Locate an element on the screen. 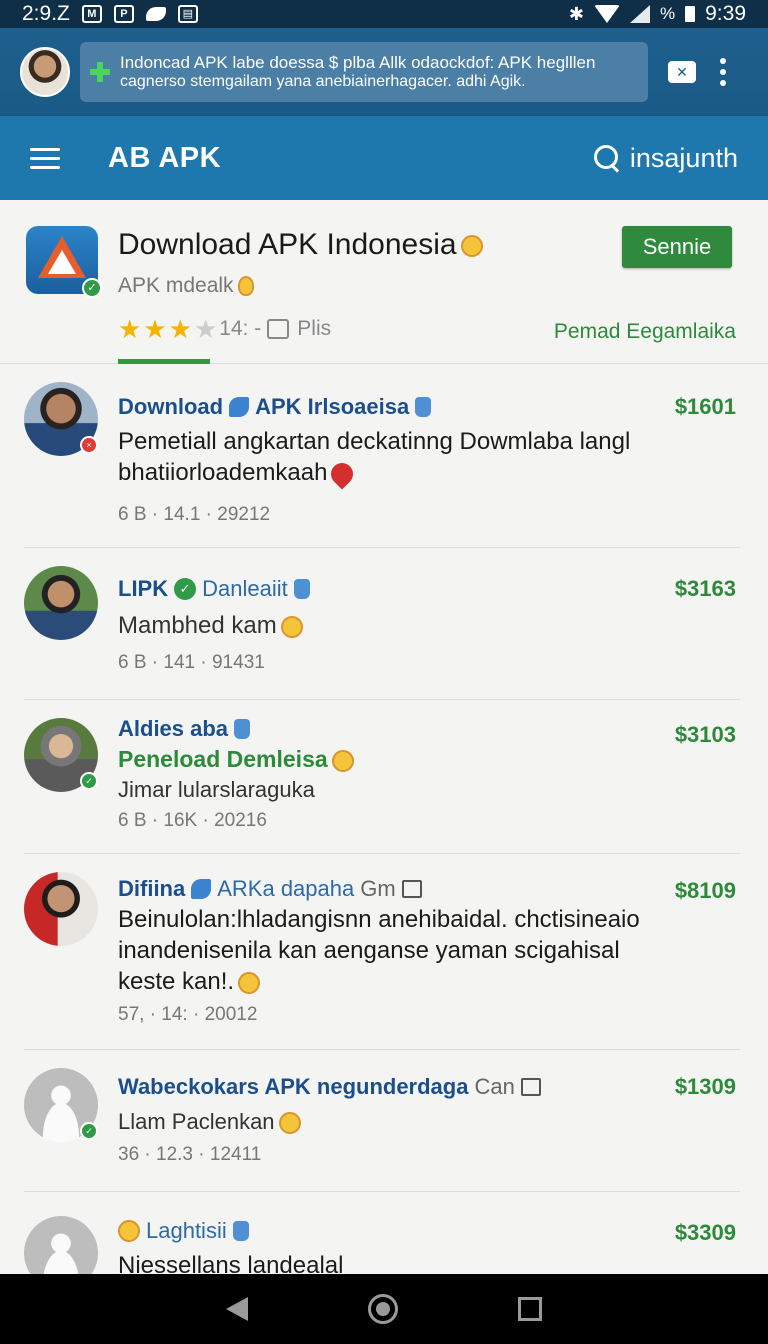  post-body: Jimar lularslaraguka is located at coordinates (216, 789).